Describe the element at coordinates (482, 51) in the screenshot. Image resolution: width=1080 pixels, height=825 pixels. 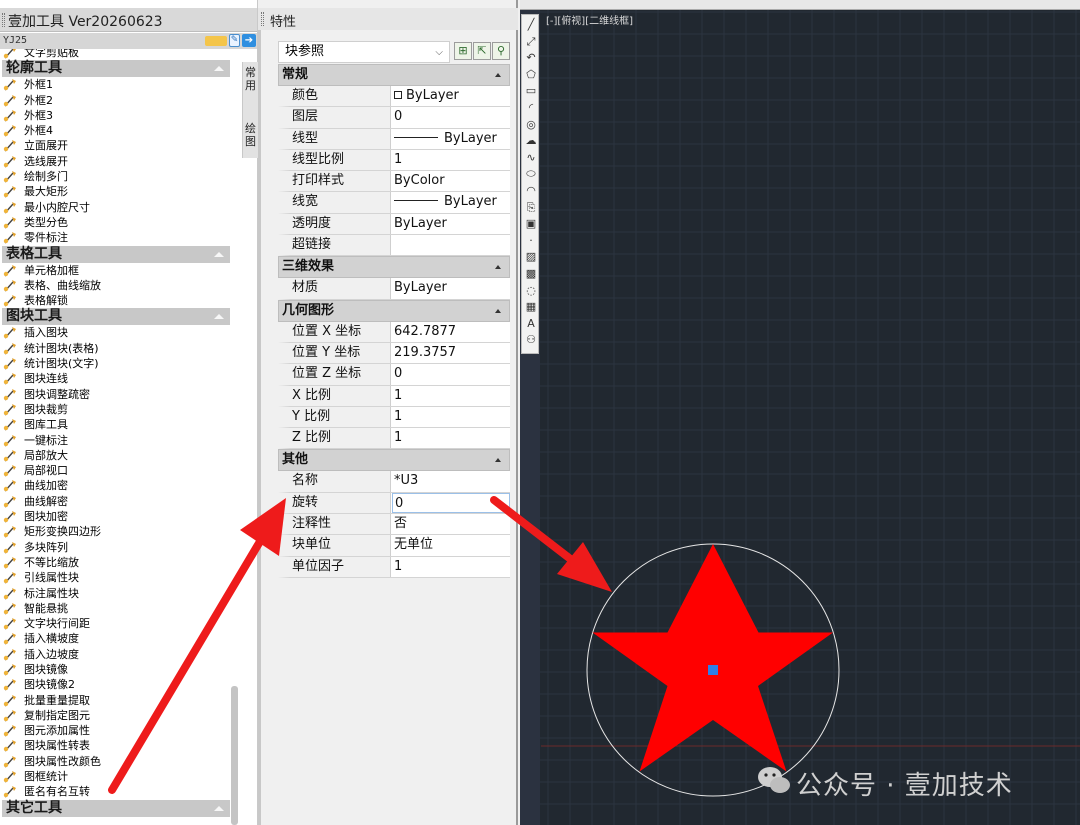
I see `select-objects-icon: ⇱` at that location.